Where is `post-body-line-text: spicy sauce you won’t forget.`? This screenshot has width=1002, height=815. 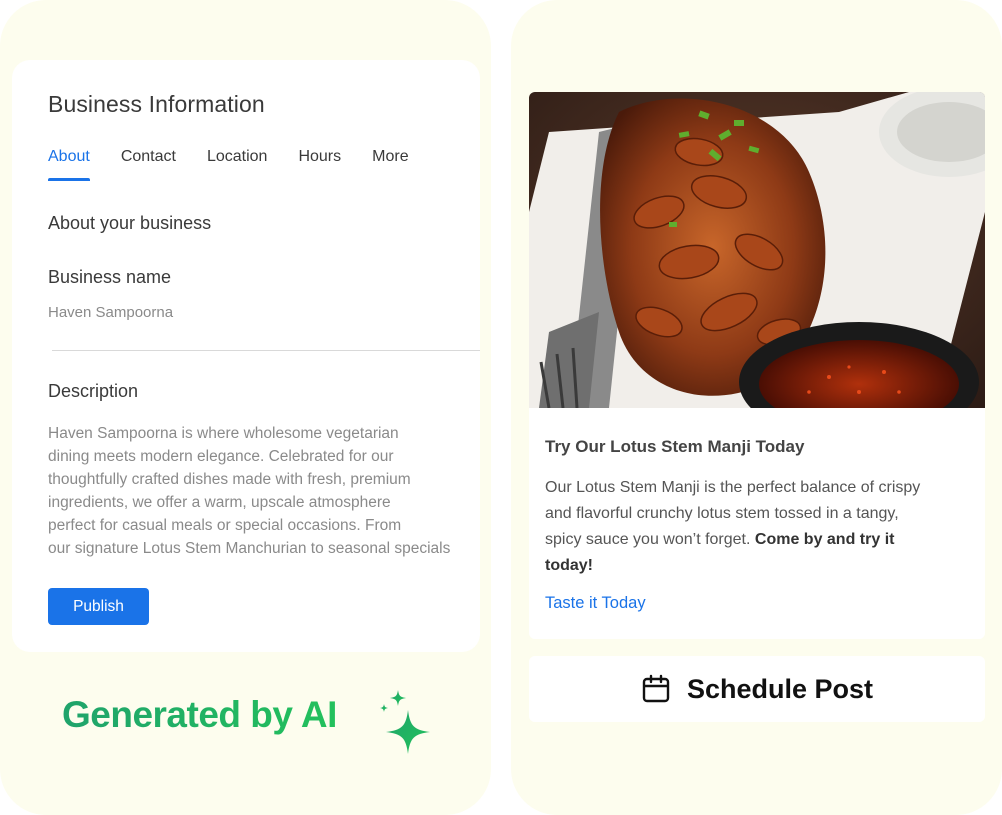 post-body-line-text: spicy sauce you won’t forget. is located at coordinates (648, 539).